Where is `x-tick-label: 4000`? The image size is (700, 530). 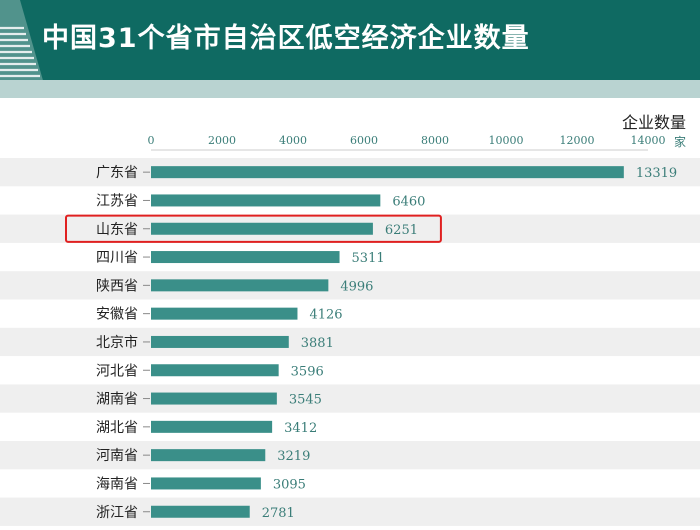
x-tick-label: 4000 is located at coordinates (293, 140).